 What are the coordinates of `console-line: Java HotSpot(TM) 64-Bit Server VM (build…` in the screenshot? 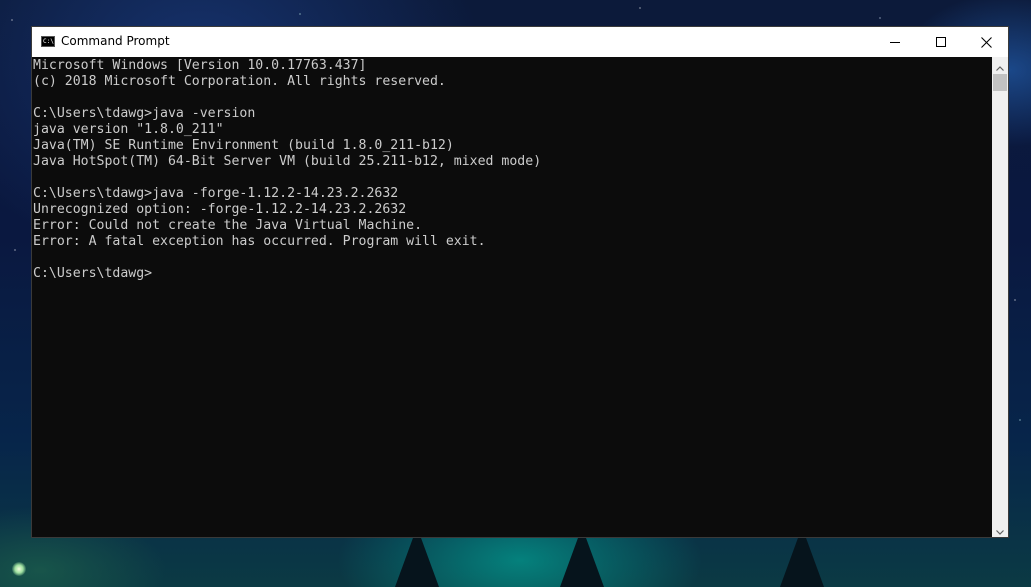 It's located at (287, 161).